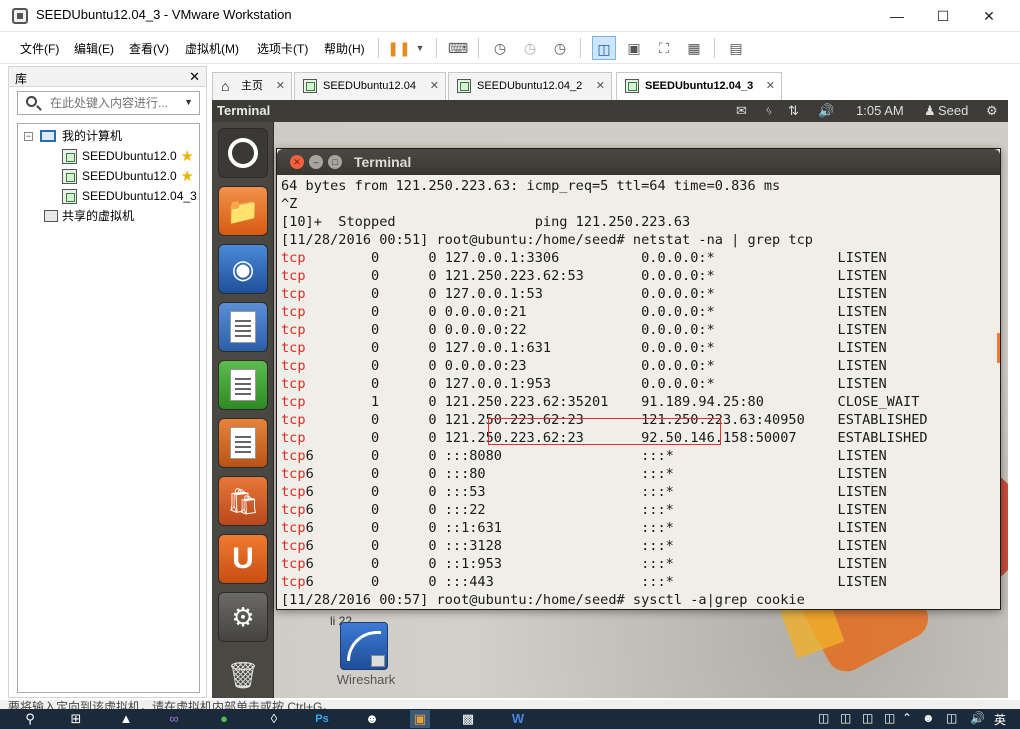  I want to click on menu-edit: 编辑(E), so click(94, 48).